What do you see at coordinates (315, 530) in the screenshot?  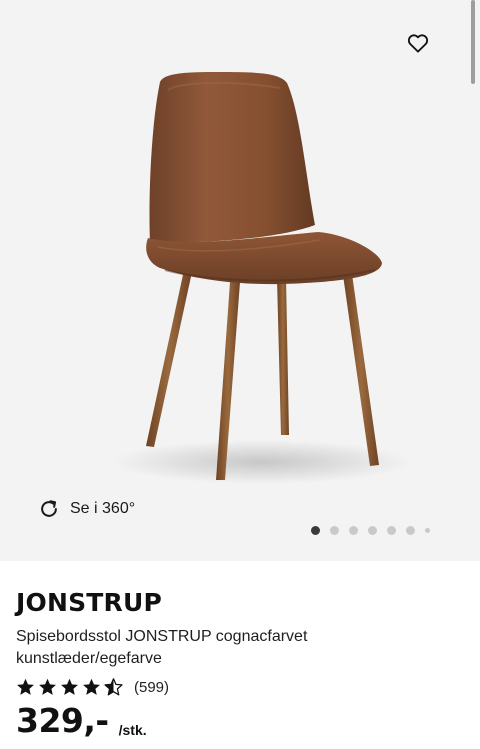 I see `pagination-dot-active` at bounding box center [315, 530].